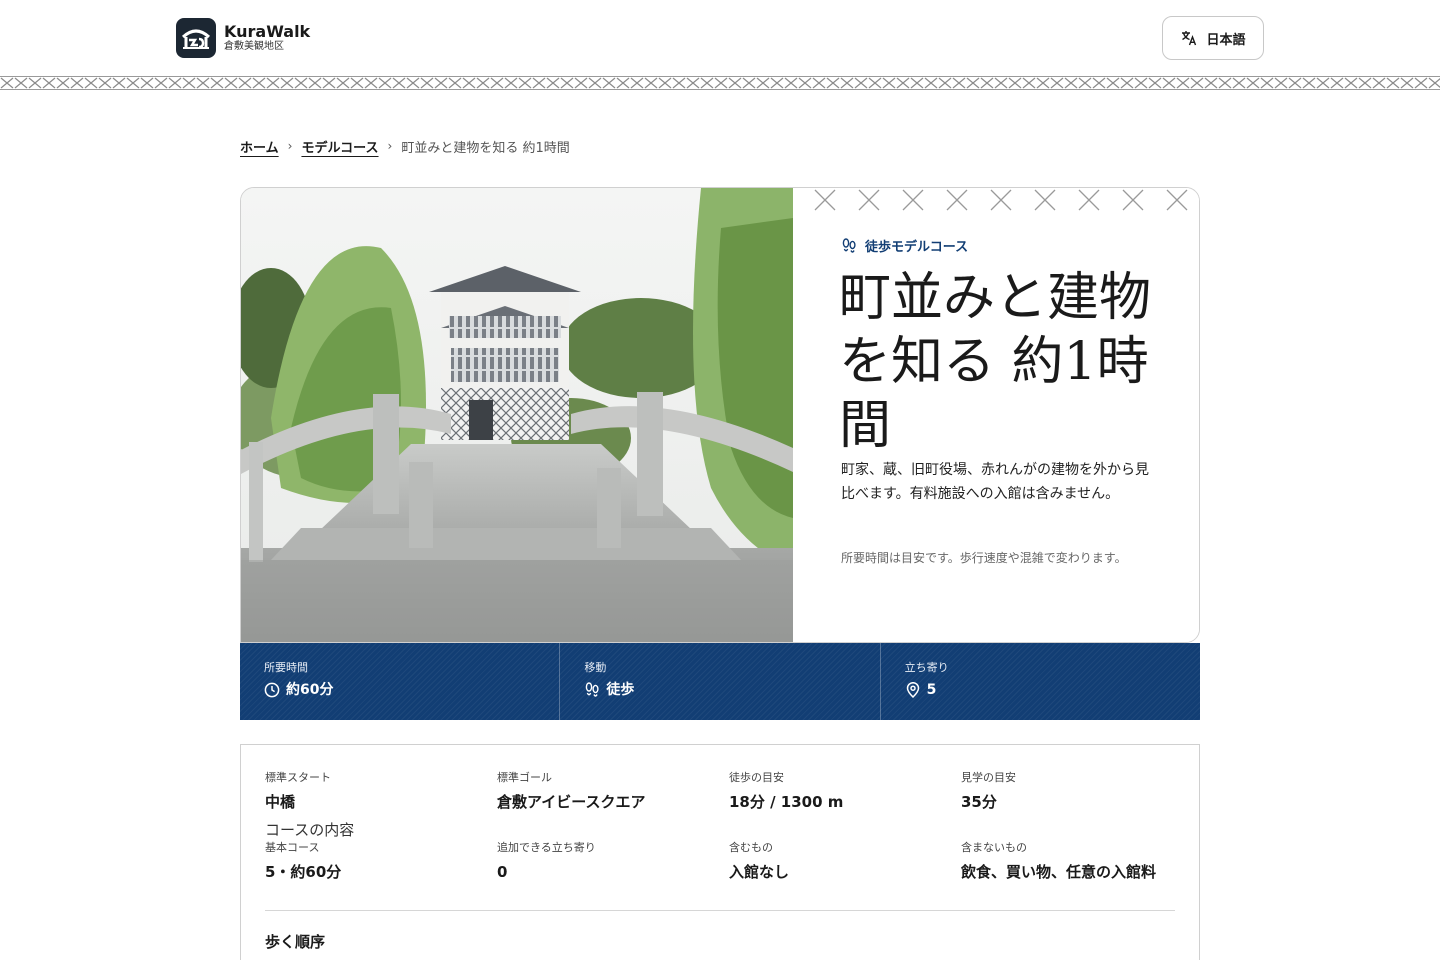 The image size is (1440, 960). Describe the element at coordinates (931, 690) in the screenshot. I see `stat-value: 5` at that location.